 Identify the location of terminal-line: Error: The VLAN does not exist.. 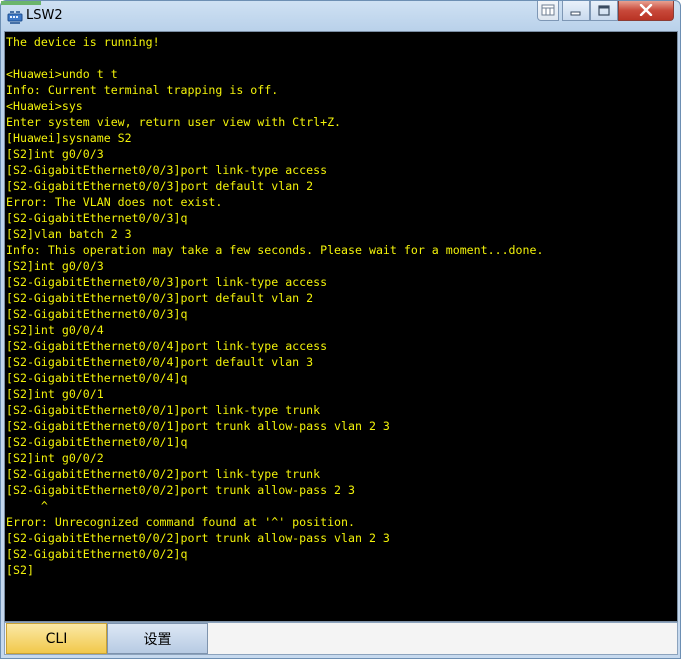
(114, 202).